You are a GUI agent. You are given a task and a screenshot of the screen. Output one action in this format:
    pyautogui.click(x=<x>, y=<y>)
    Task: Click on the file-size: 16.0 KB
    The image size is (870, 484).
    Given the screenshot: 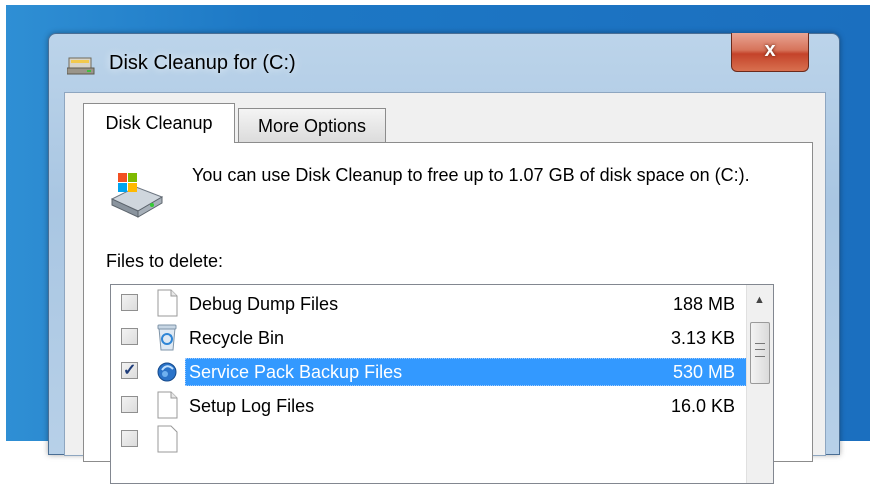 What is the action you would take?
    pyautogui.click(x=702, y=406)
    